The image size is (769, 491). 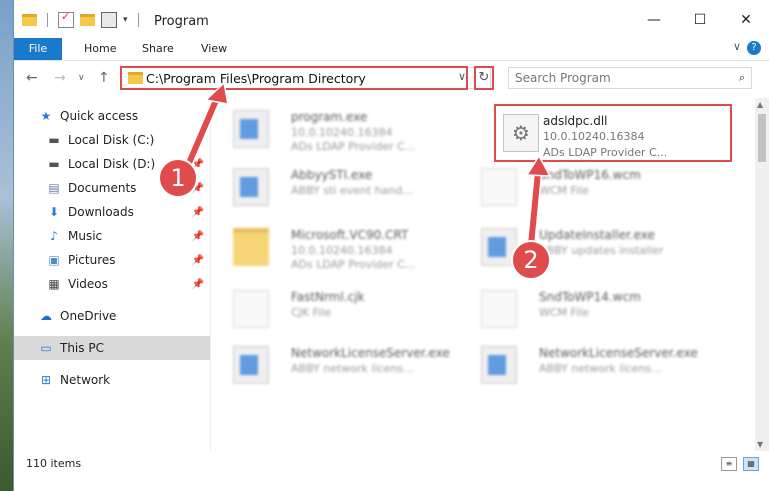 I want to click on address-highlight, so click(x=294, y=78).